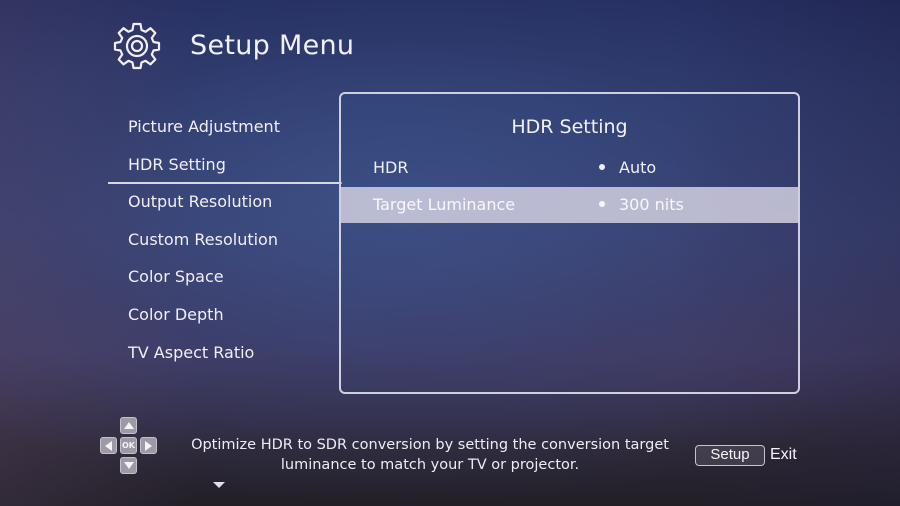 The height and width of the screenshot is (506, 900). What do you see at coordinates (444, 204) in the screenshot?
I see `setting-label: Target Luminance` at bounding box center [444, 204].